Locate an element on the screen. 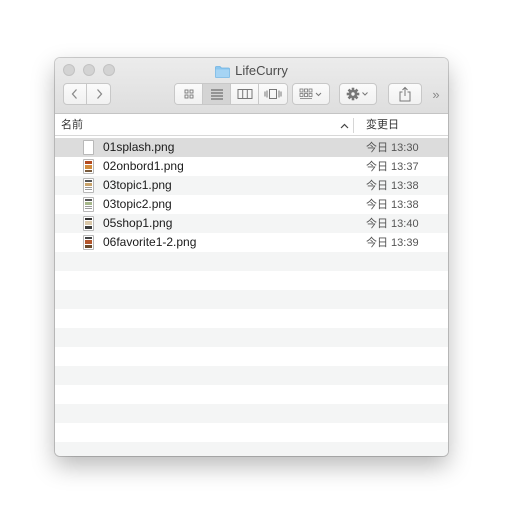 This screenshot has width=517, height=520. cover-flow-button is located at coordinates (273, 94).